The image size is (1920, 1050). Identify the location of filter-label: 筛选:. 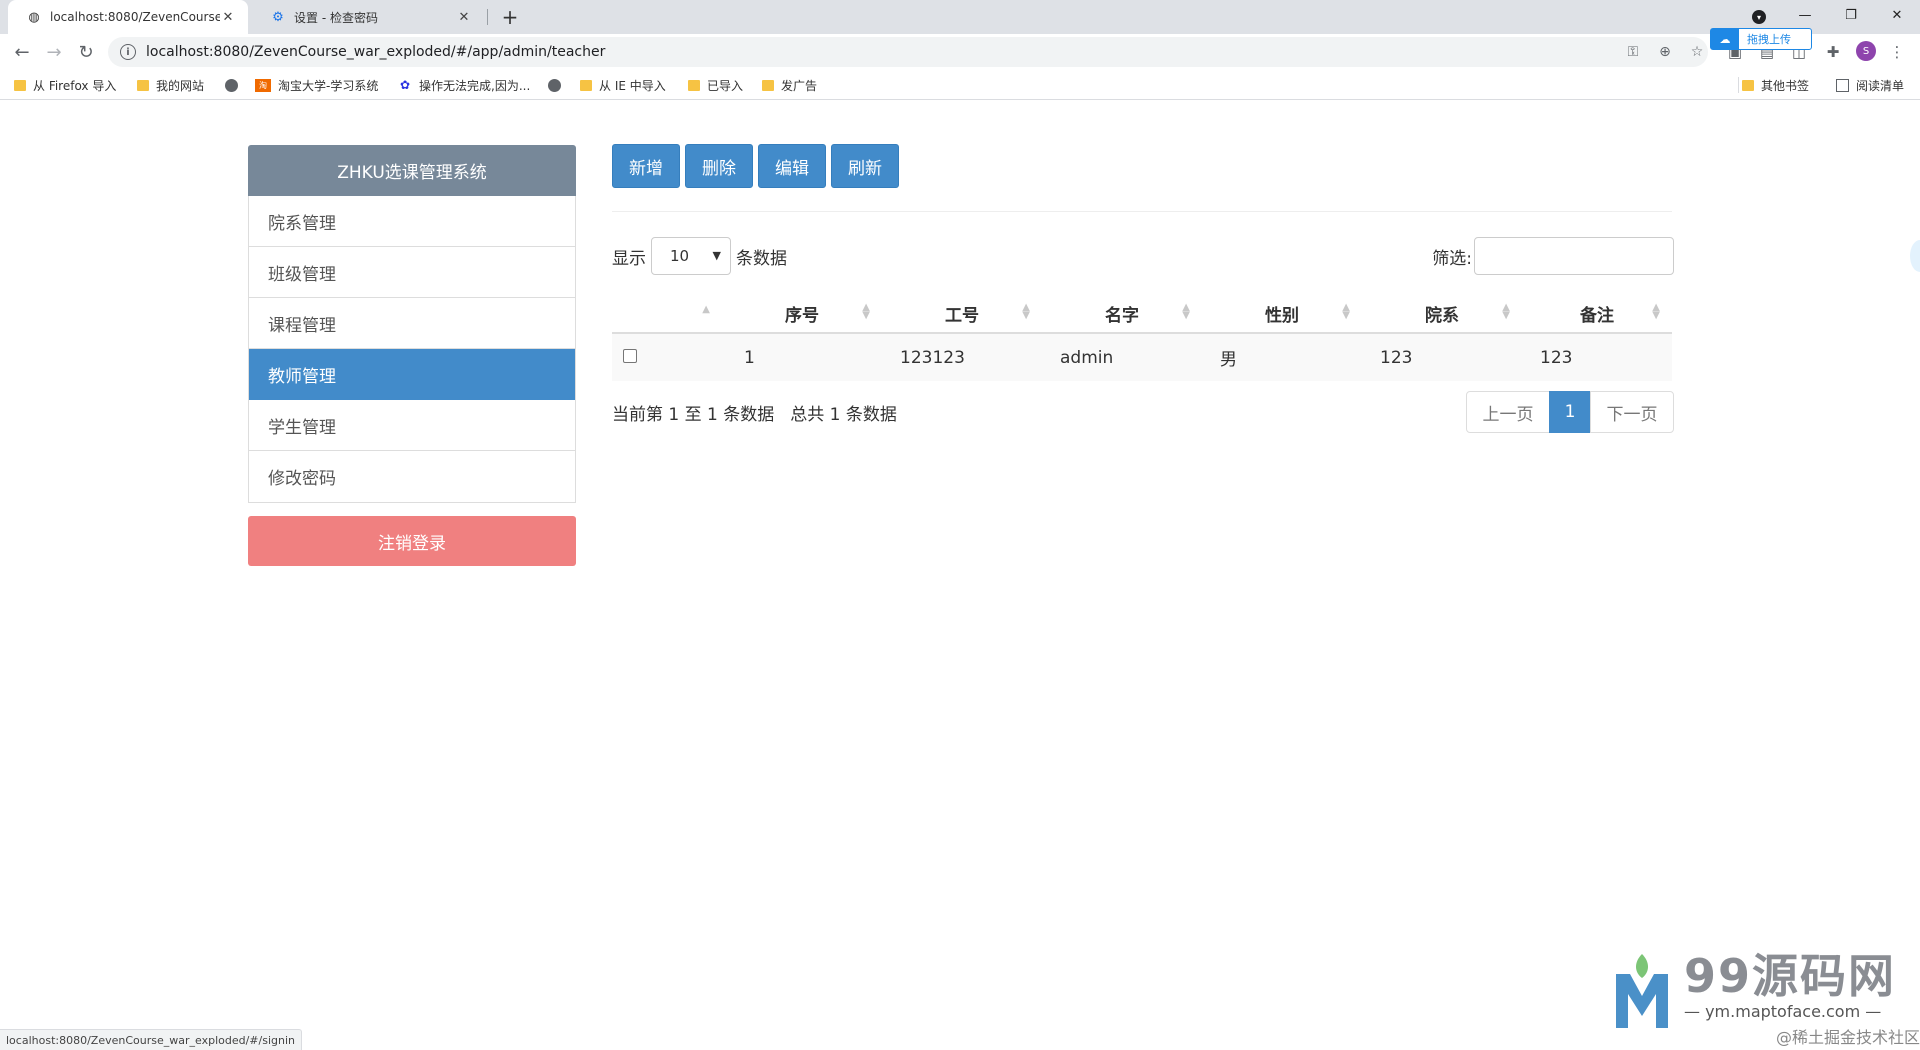
(1452, 258).